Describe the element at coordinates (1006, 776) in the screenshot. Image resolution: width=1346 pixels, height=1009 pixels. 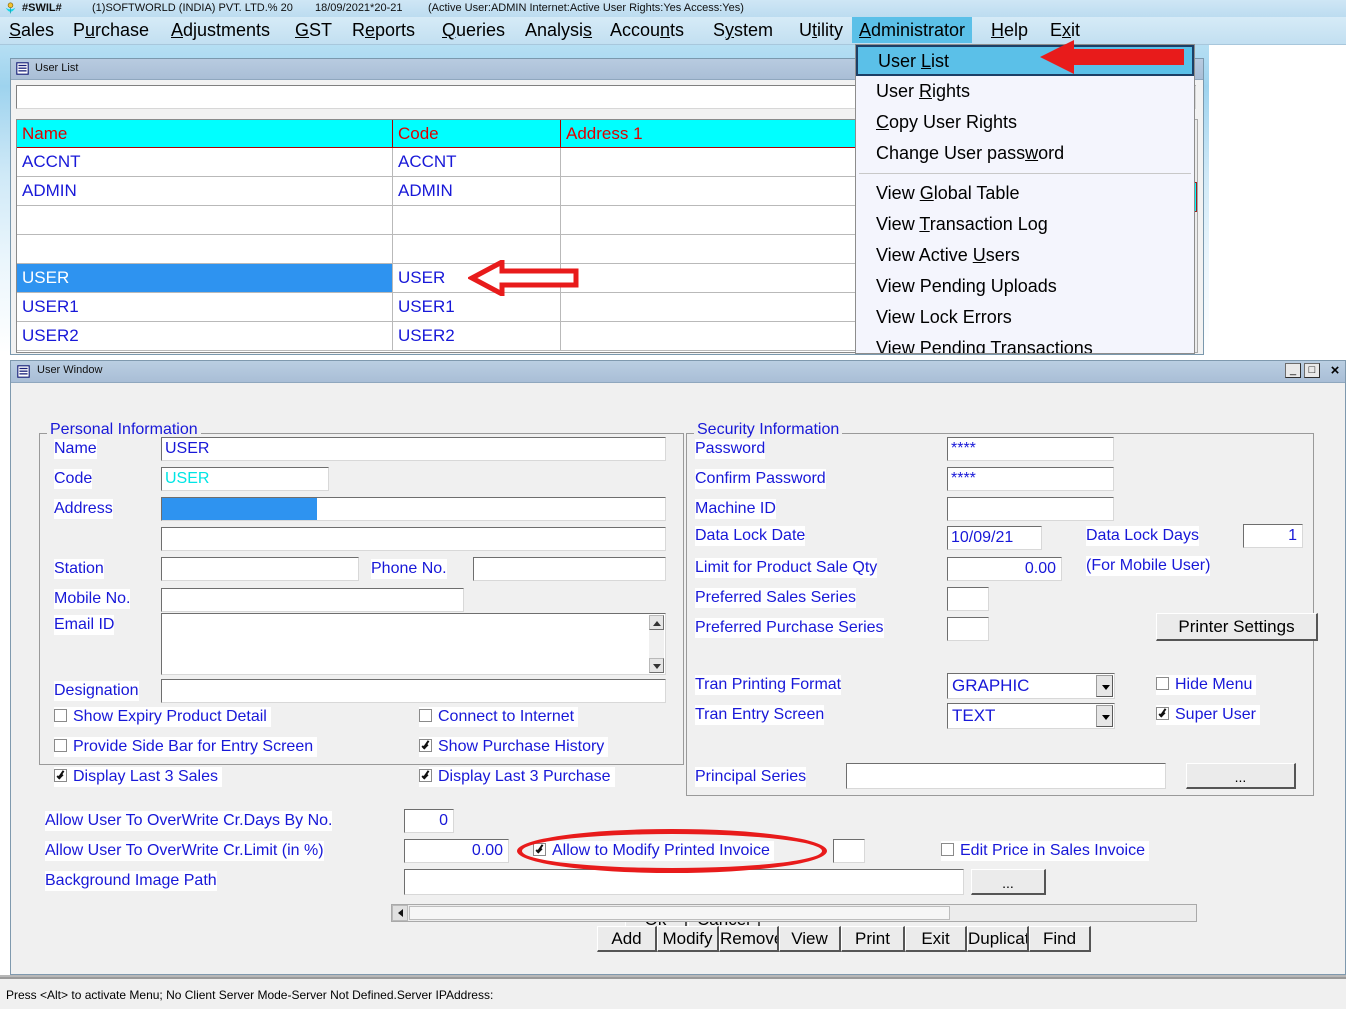
I see `principal-series-field` at that location.